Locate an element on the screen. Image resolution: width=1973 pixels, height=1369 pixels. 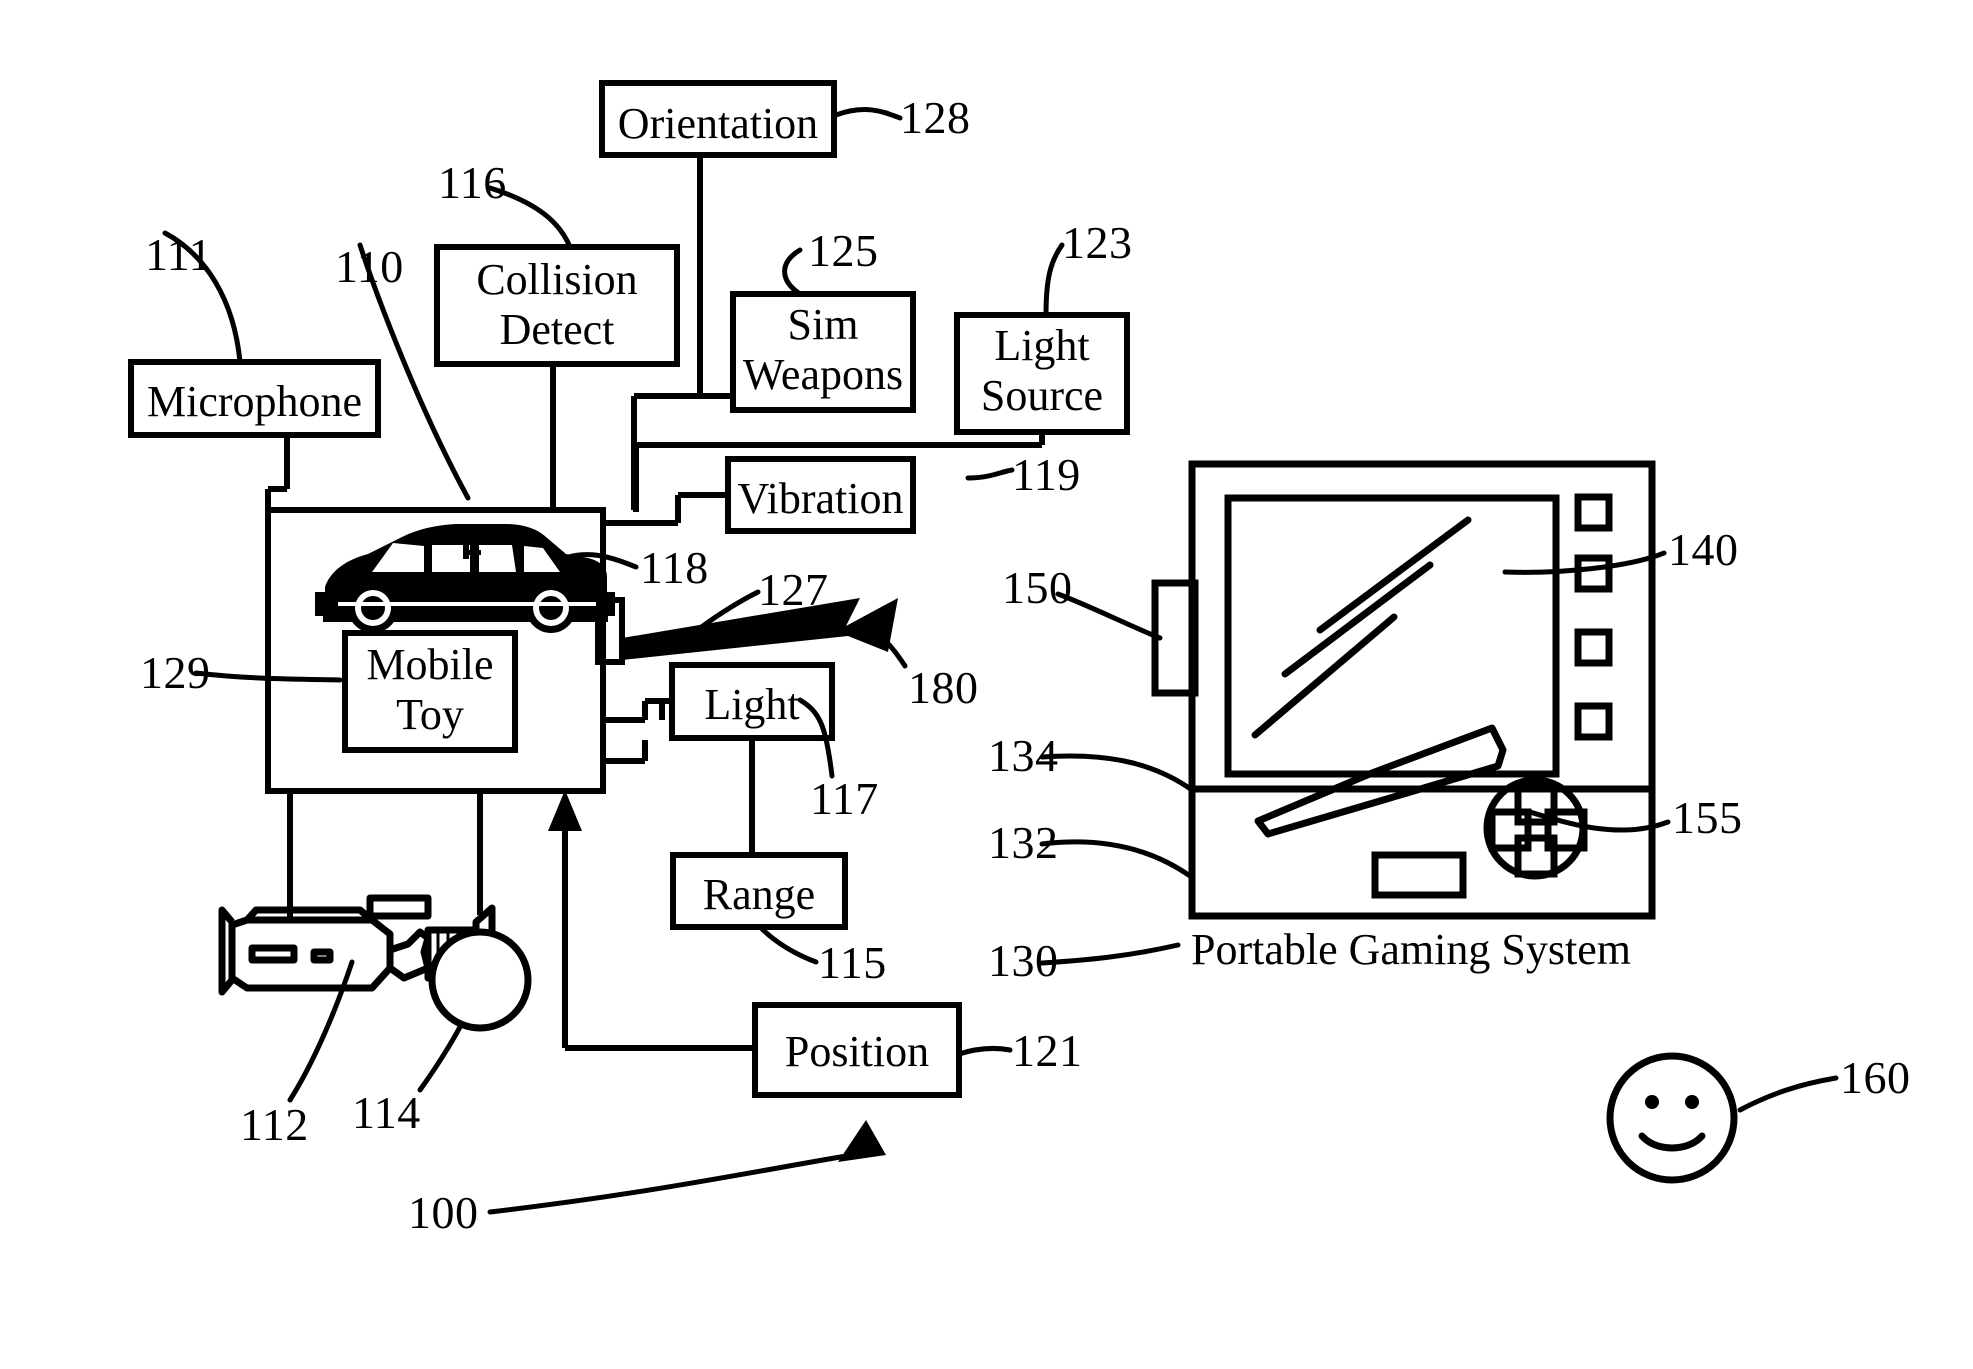
gaming-screen is located at coordinates (1392, 636).